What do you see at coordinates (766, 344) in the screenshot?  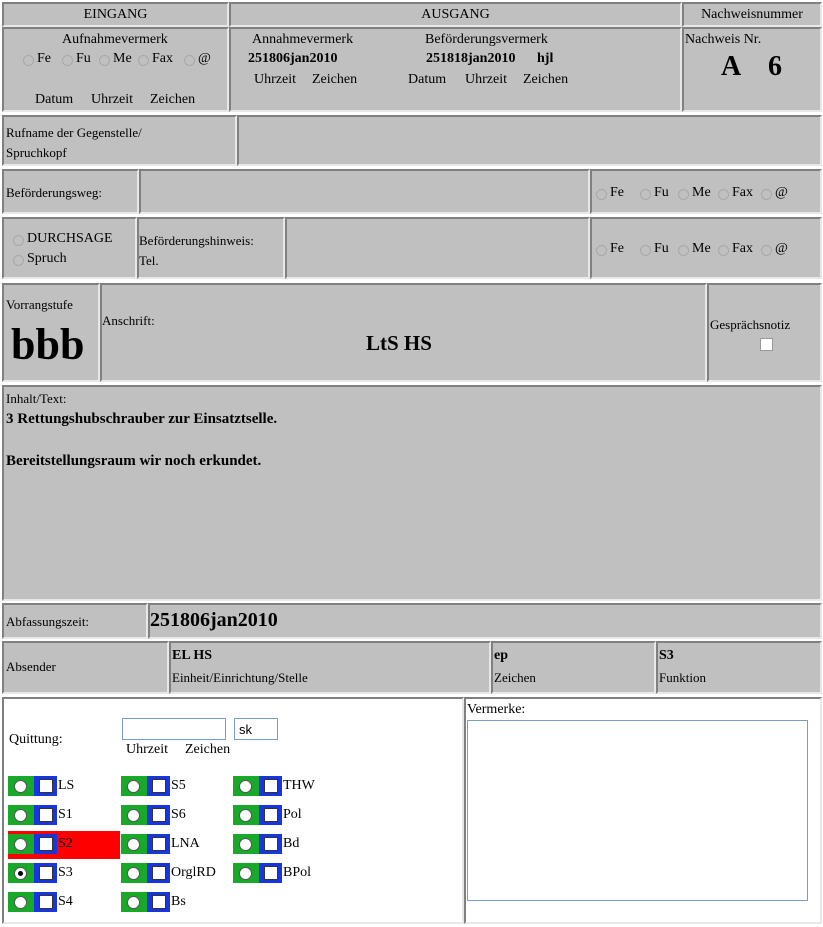 I see `gesprachsnotiz-checkbox` at bounding box center [766, 344].